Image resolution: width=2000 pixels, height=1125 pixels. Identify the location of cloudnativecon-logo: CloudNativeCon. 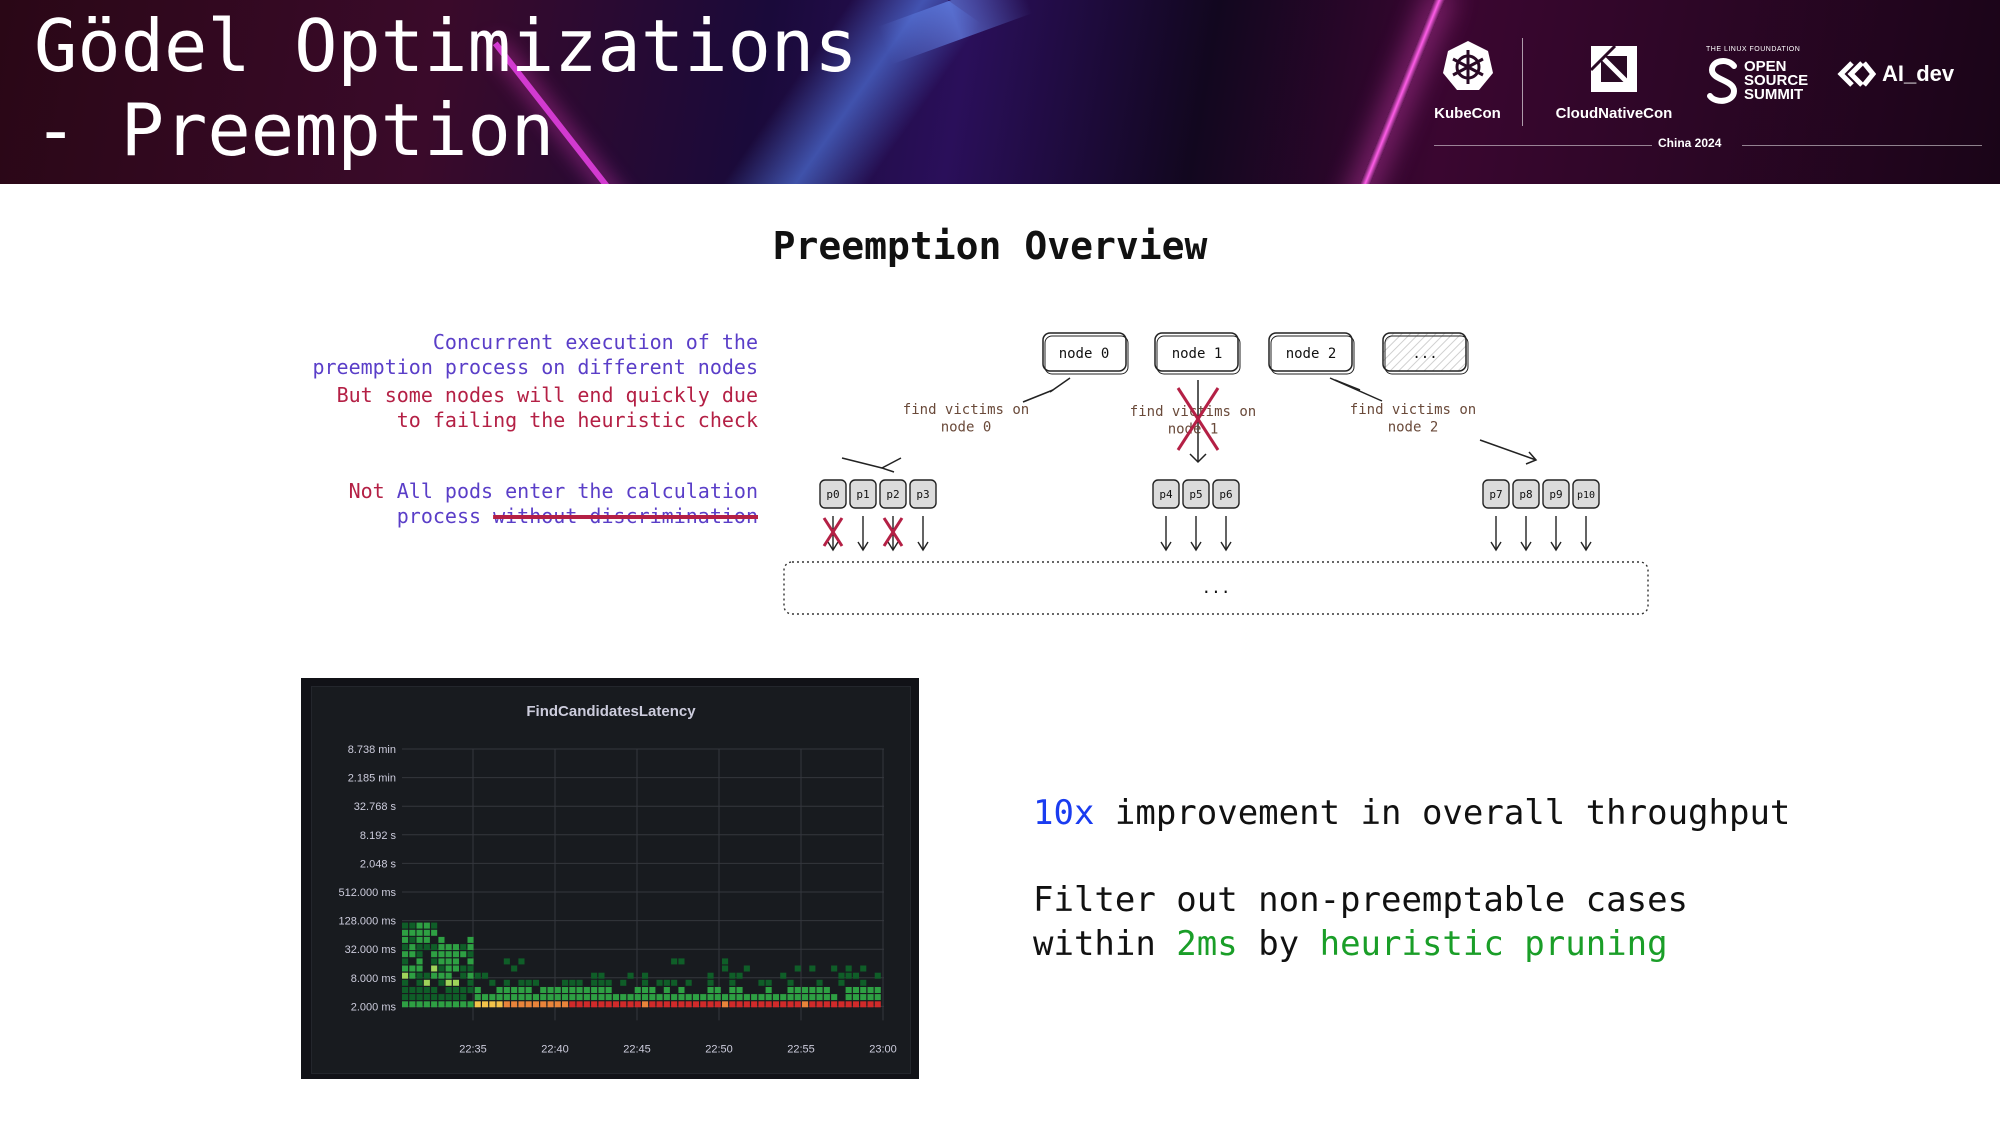
(1614, 83).